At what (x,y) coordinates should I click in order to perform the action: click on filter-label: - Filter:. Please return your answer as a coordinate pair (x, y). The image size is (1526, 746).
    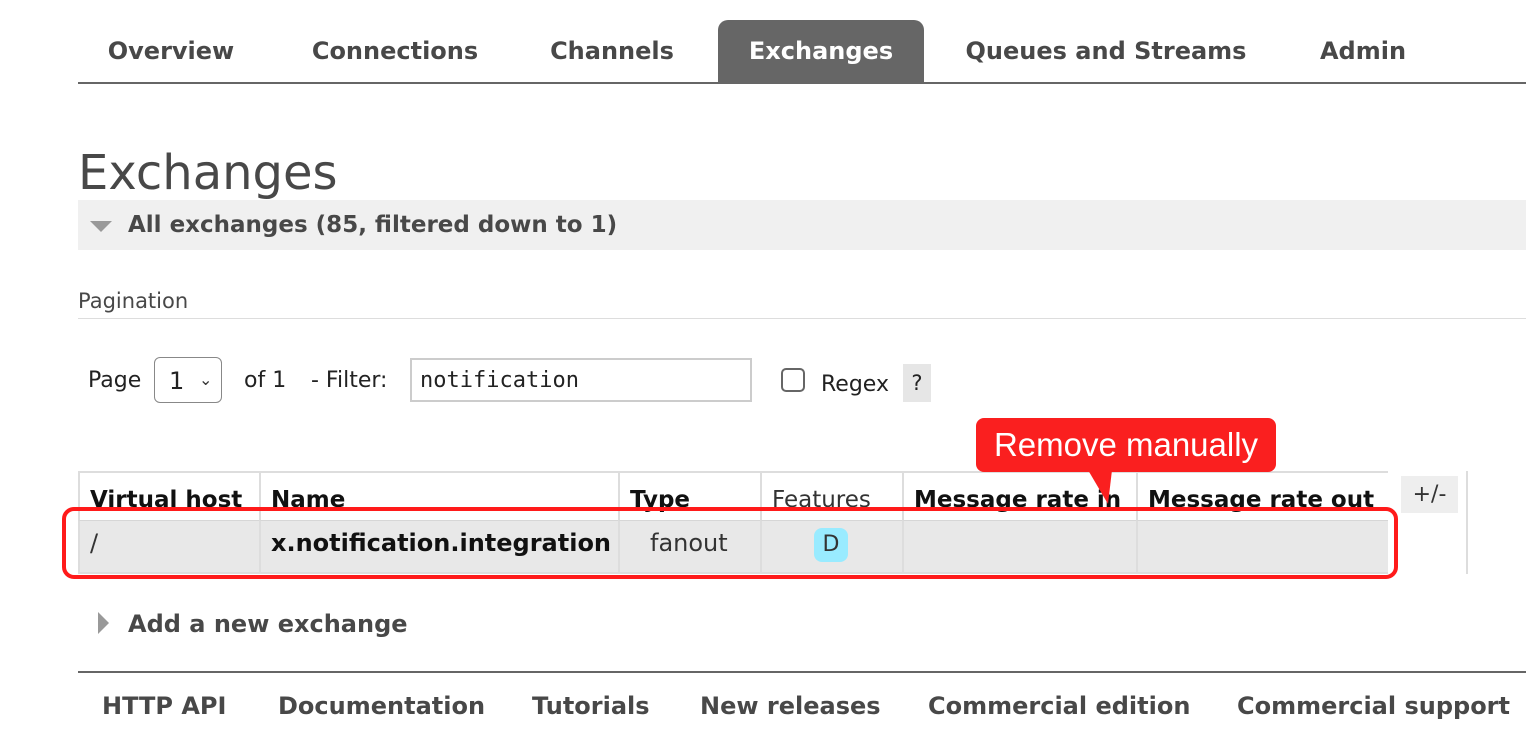
    Looking at the image, I should click on (349, 380).